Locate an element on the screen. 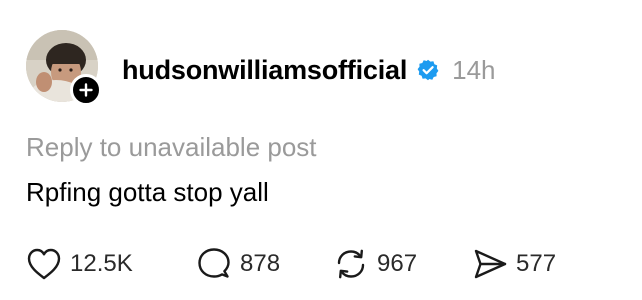 The image size is (642, 300). post-text: Rpfing gotta stop yall is located at coordinates (147, 192).